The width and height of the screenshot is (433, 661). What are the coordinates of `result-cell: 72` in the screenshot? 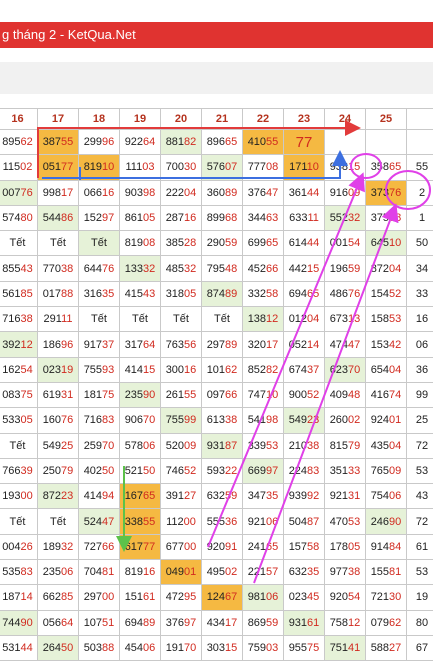 It's located at (420, 445).